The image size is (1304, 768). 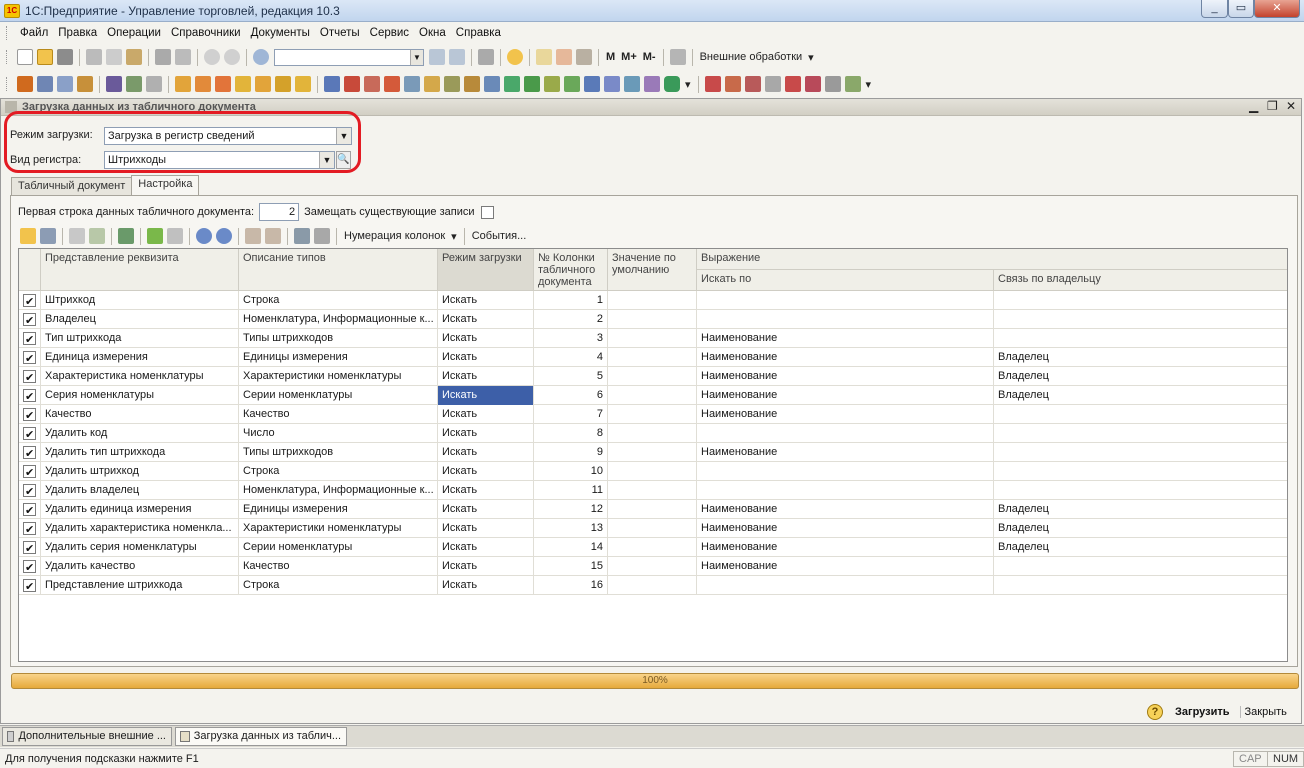 What do you see at coordinates (140, 547) in the screenshot?
I see `table-cell-prop: Удалить серия номенклатуры` at bounding box center [140, 547].